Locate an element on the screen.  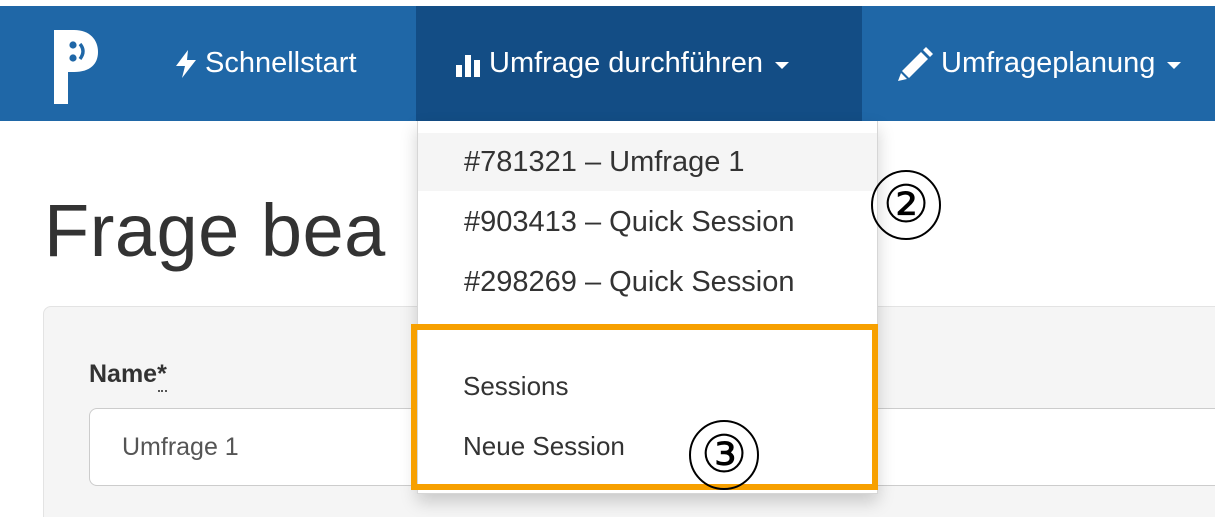
nav-schnellstart-label: Schnellstart is located at coordinates (281, 63).